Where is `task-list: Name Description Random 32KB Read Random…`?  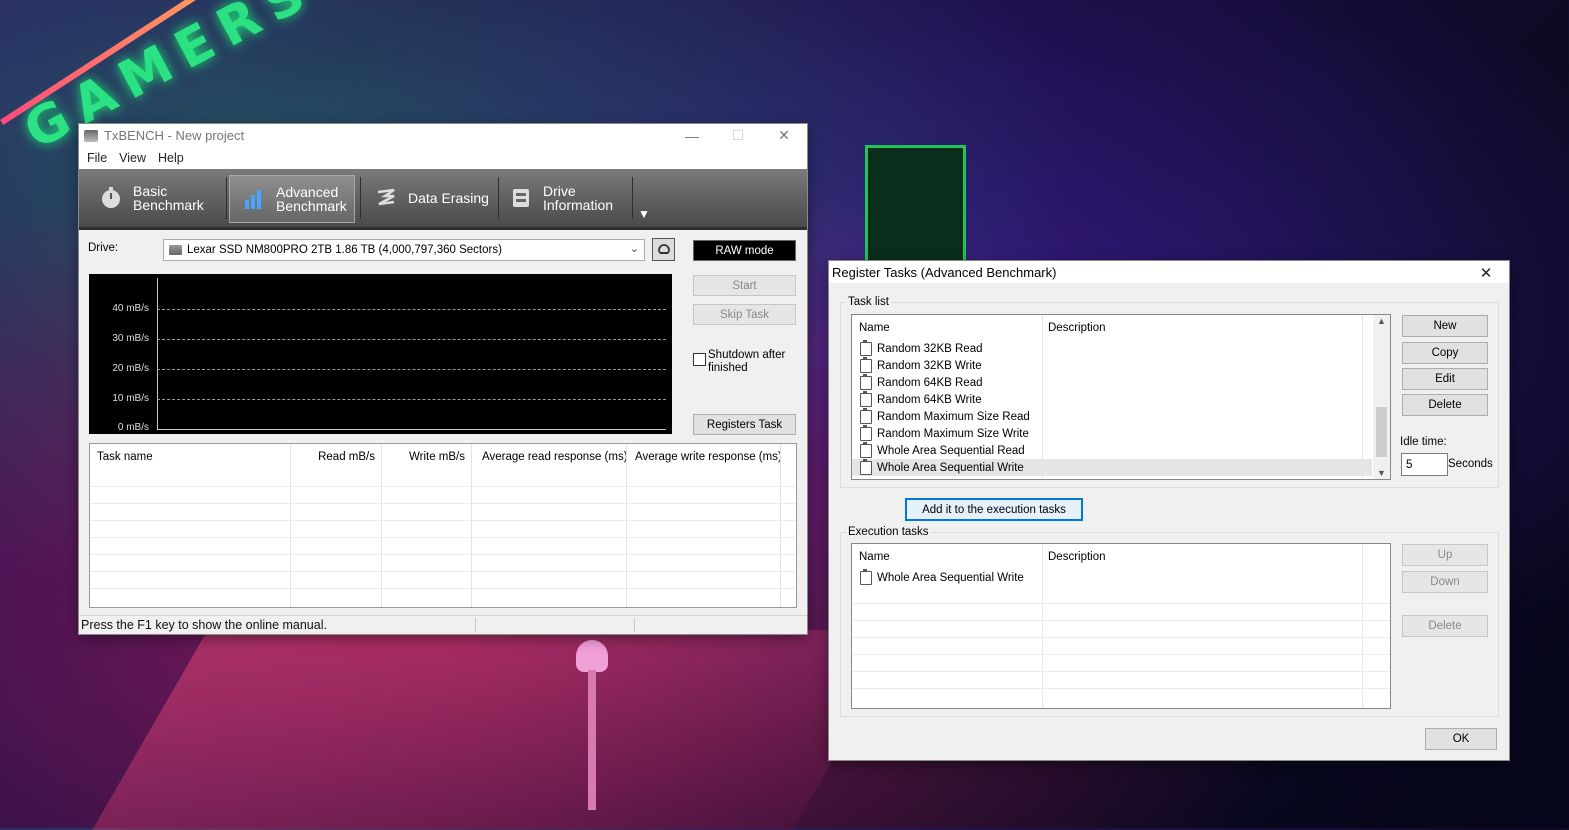 task-list: Name Description Random 32KB Read Random… is located at coordinates (1121, 397).